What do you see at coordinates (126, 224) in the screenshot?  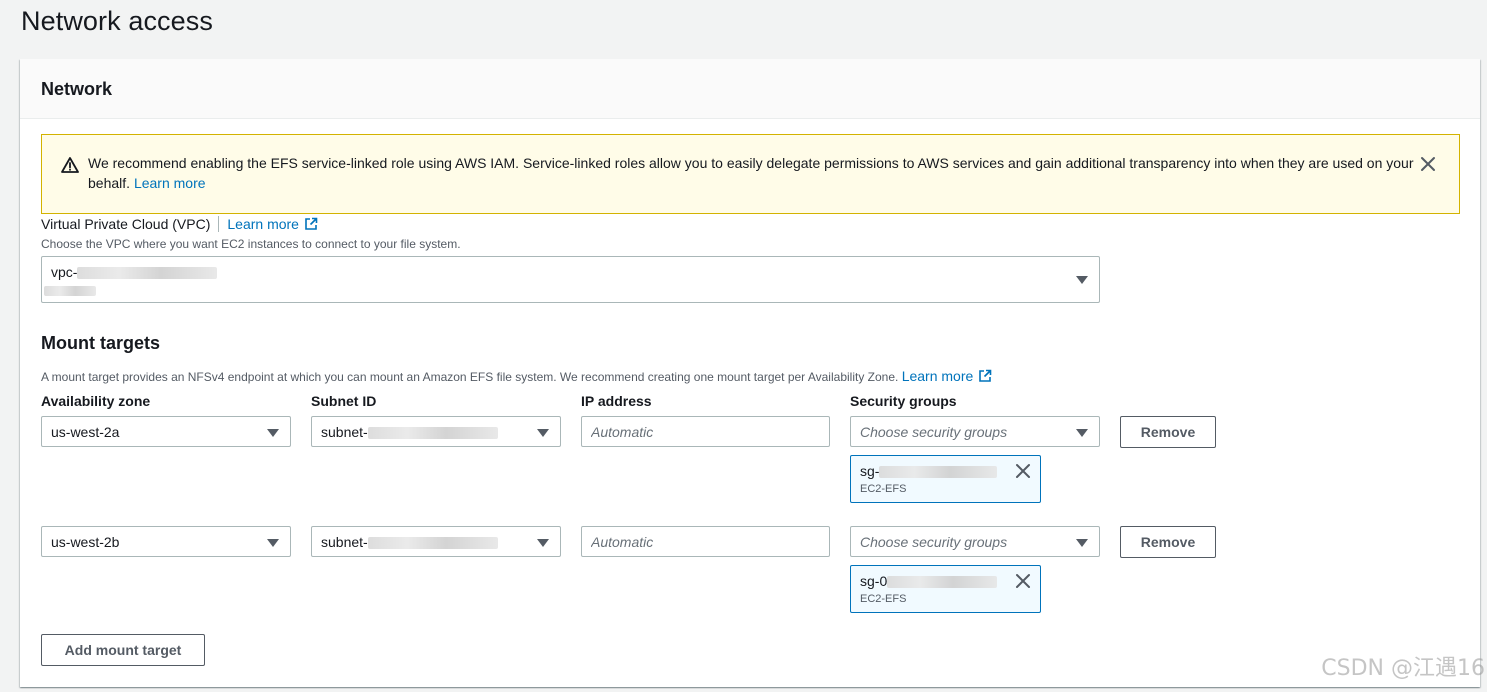 I see `vpc-label: Virtual Private Cloud (VPC)` at bounding box center [126, 224].